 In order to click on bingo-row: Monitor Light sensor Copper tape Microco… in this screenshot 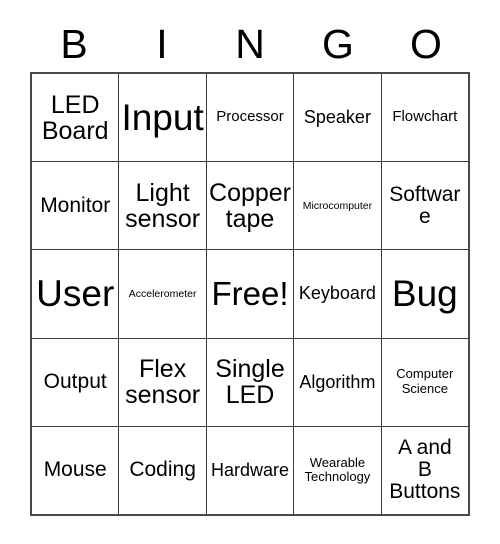, I will do `click(250, 205)`.